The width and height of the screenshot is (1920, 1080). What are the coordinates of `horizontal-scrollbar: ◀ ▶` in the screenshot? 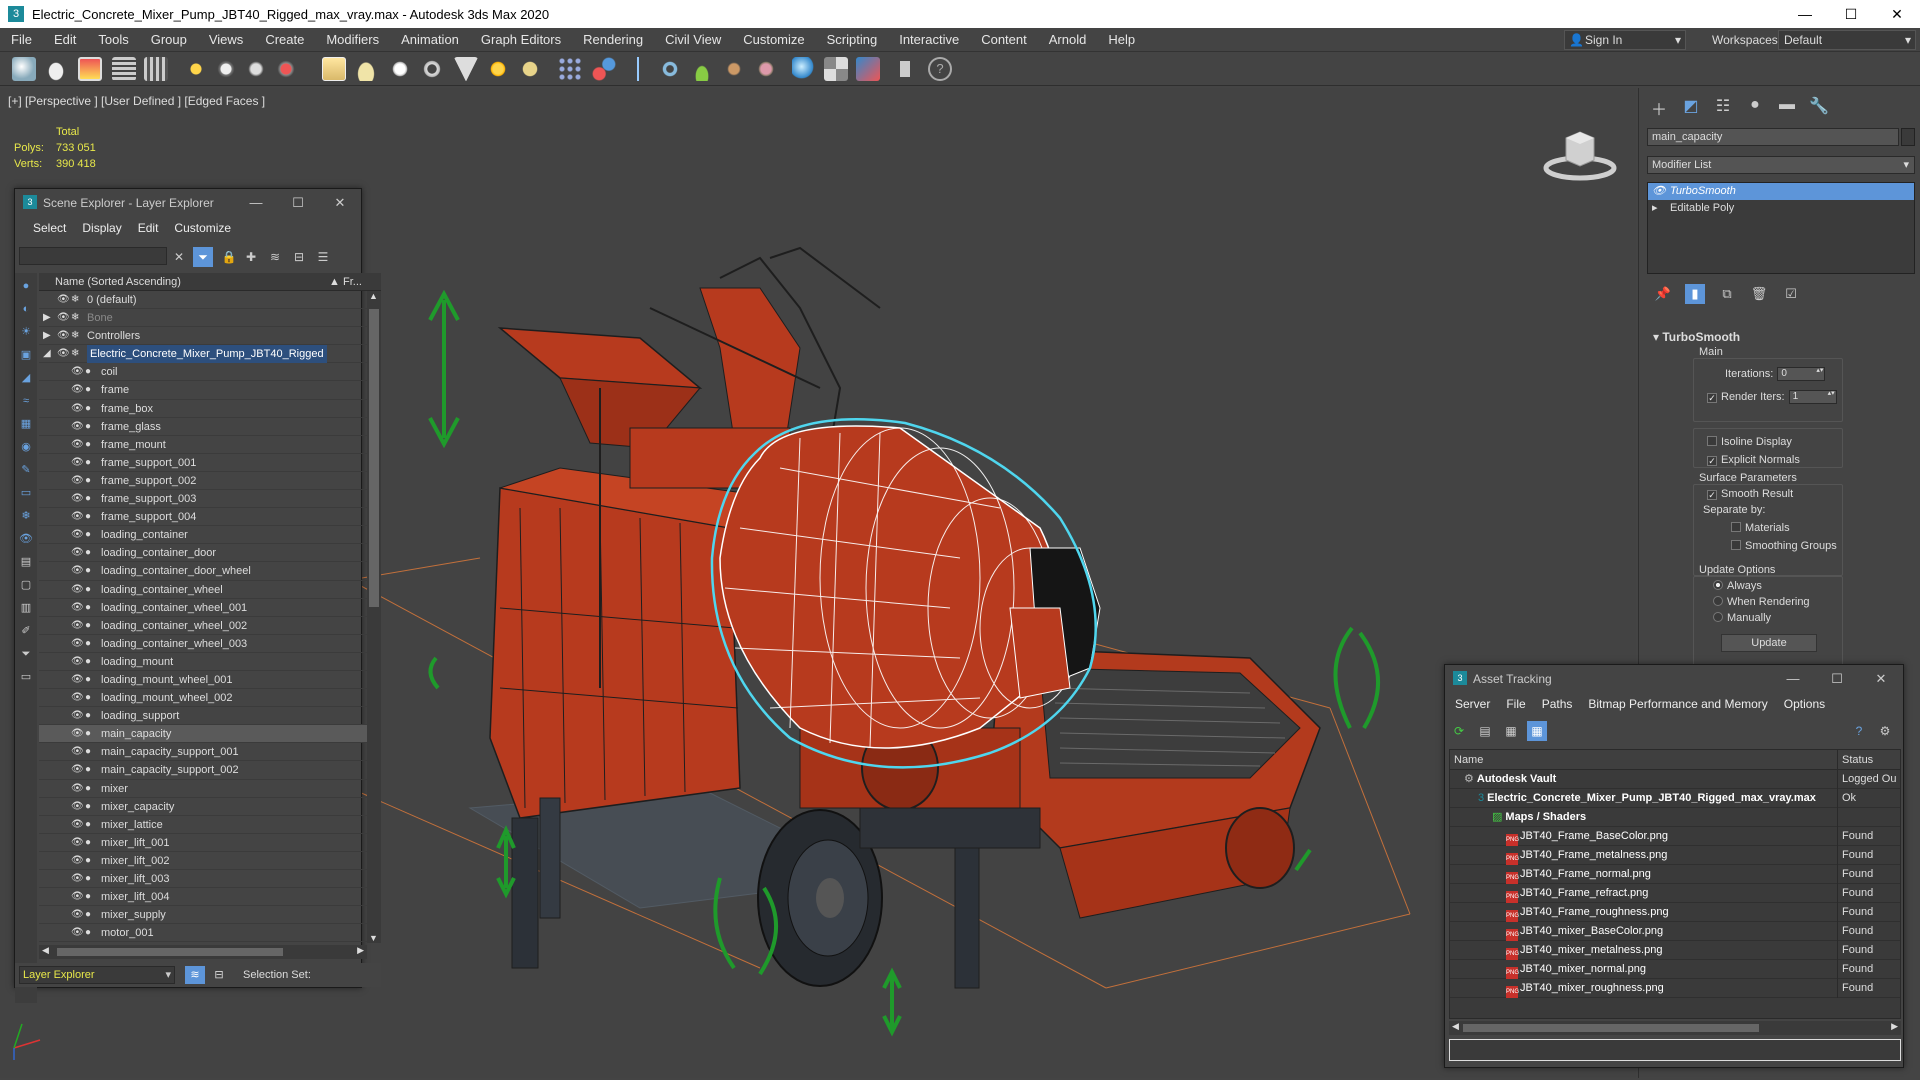 It's located at (203, 952).